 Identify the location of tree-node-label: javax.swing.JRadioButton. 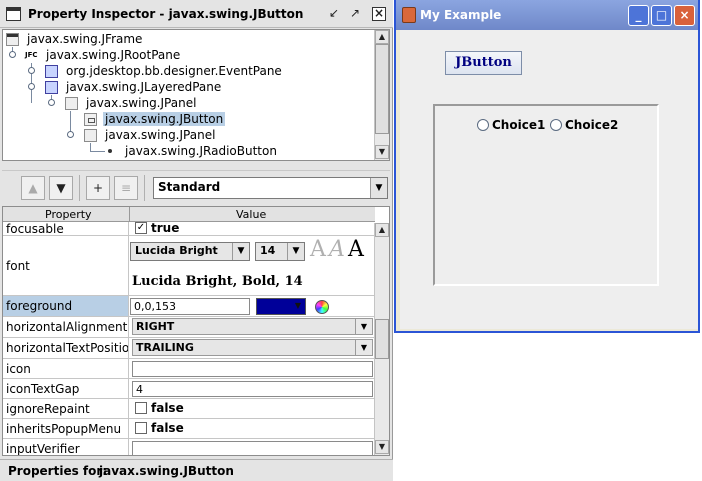
(201, 151).